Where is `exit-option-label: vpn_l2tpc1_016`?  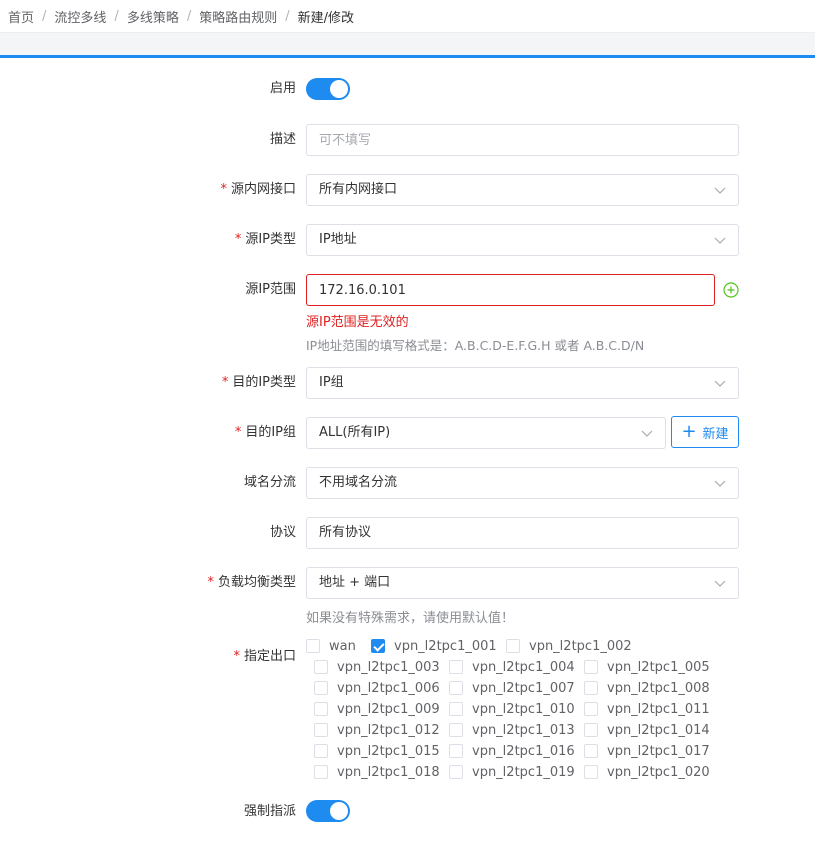 exit-option-label: vpn_l2tpc1_016 is located at coordinates (523, 751).